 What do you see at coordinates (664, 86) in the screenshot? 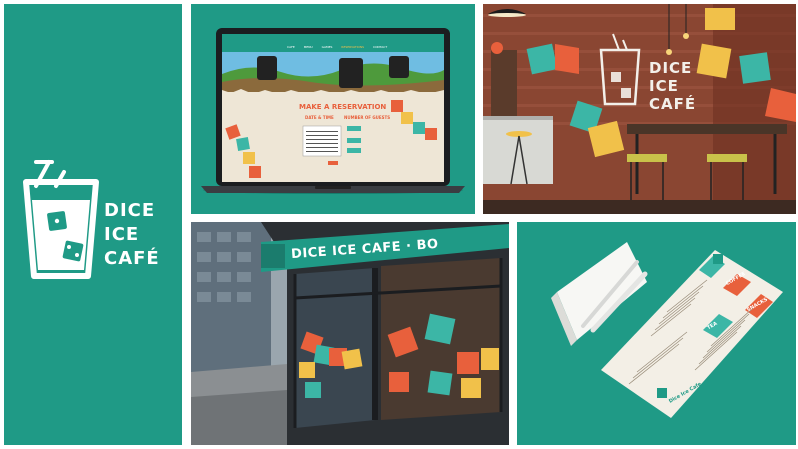
I see `wall-word-ice: ICE` at bounding box center [664, 86].